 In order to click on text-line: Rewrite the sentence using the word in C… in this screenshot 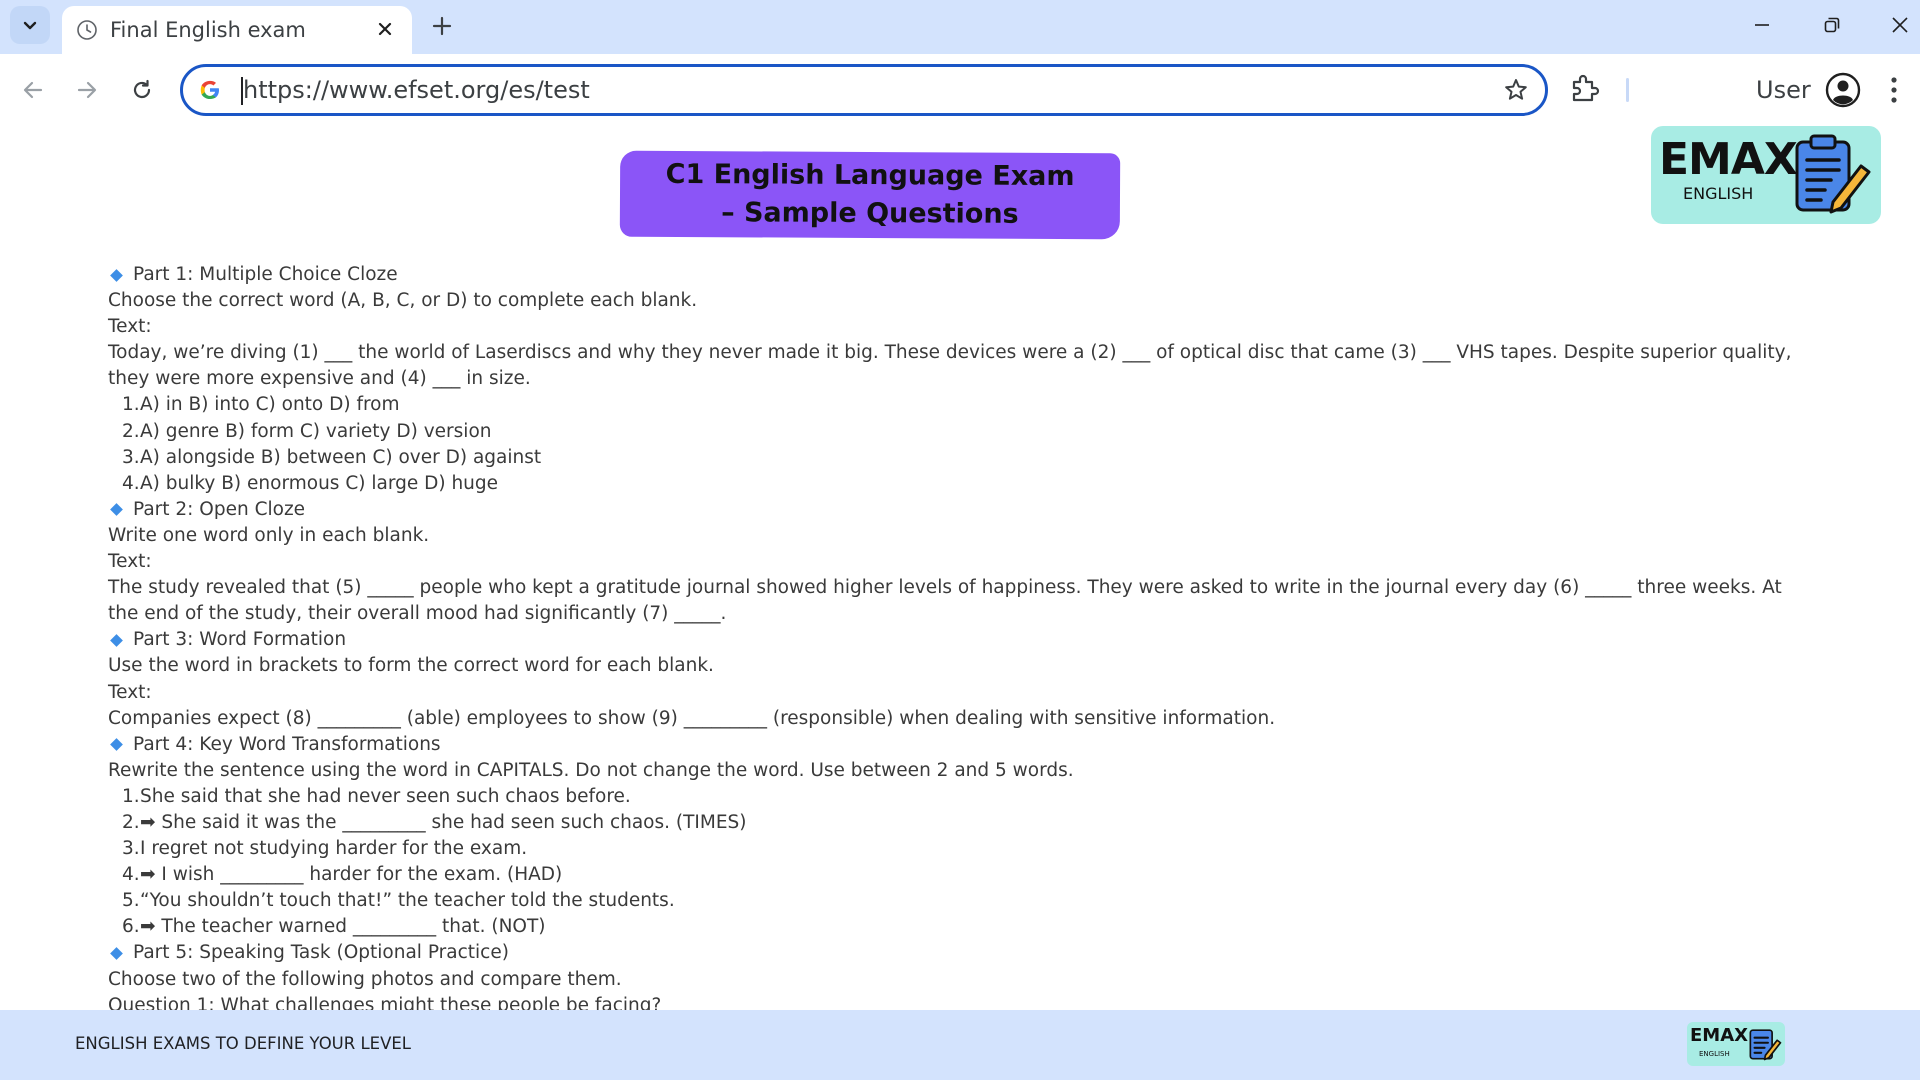, I will do `click(591, 770)`.